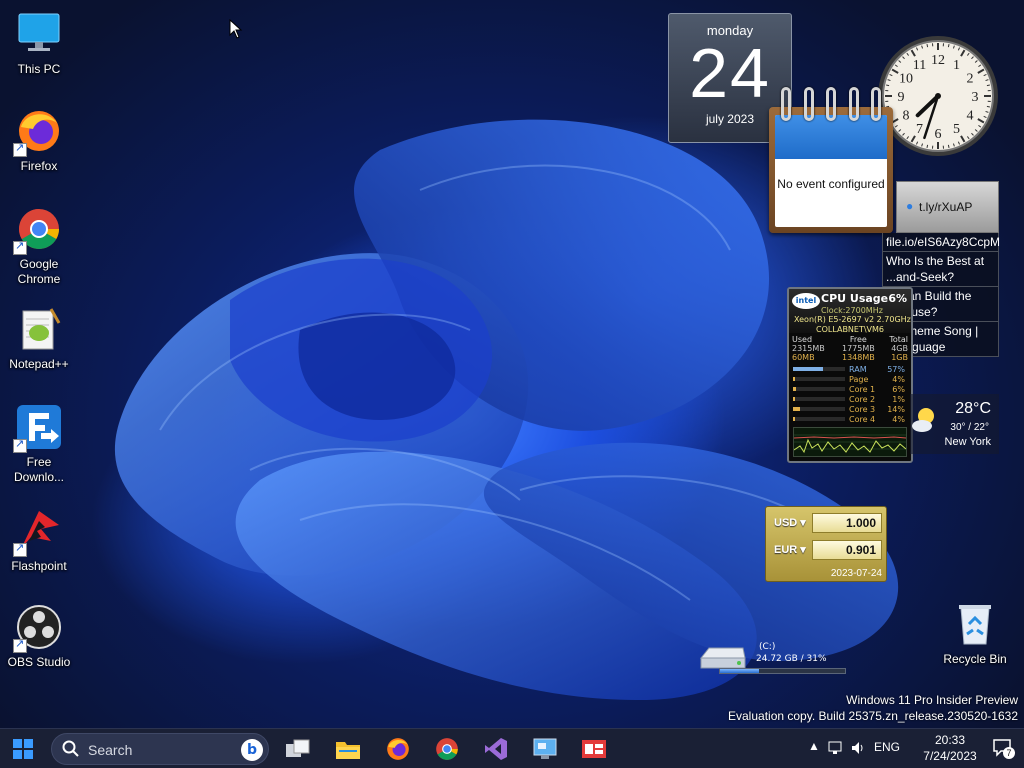  I want to click on desktop-icon-obs: OBS Studio, so click(39, 636).